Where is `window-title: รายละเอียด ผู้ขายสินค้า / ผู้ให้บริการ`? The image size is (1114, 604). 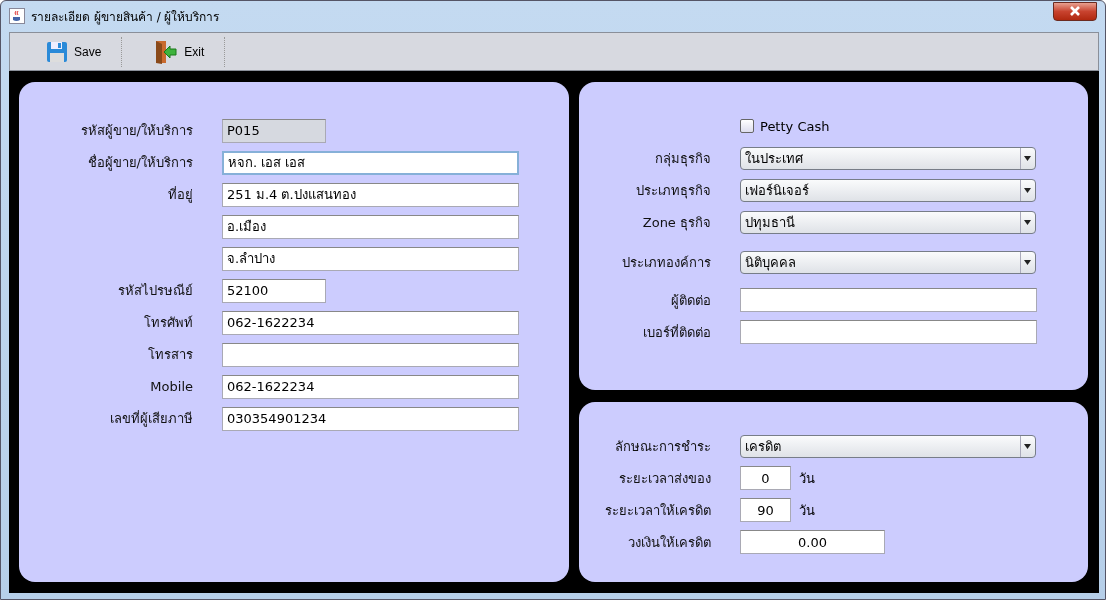 window-title: รายละเอียด ผู้ขายสินค้า / ผู้ให้บริการ is located at coordinates (126, 17).